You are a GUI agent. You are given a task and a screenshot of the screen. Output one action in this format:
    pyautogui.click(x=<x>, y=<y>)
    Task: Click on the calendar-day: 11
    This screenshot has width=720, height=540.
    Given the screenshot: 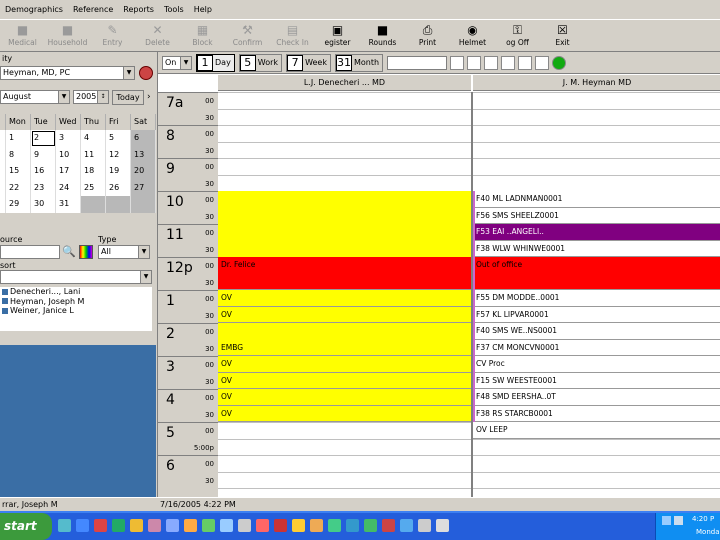 What is the action you would take?
    pyautogui.click(x=93, y=154)
    